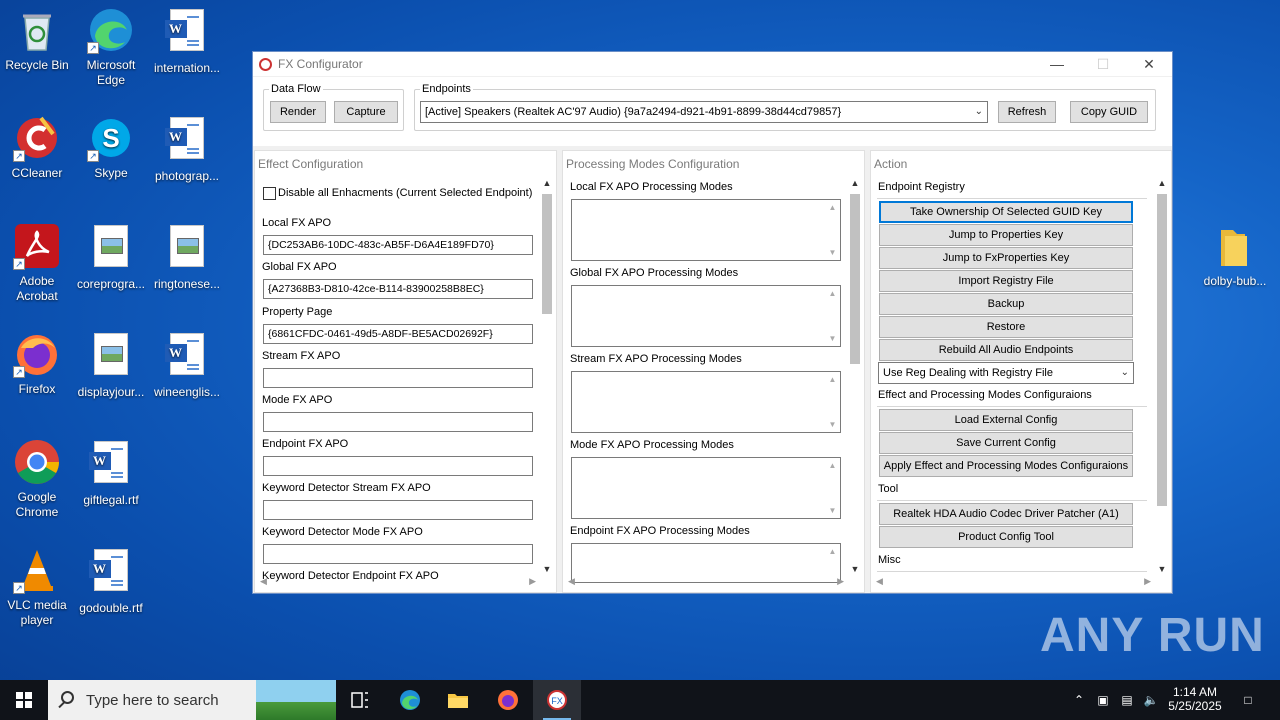 The height and width of the screenshot is (720, 1280). I want to click on desktop-icon-google-chrome: Google Chrome, so click(37, 479).